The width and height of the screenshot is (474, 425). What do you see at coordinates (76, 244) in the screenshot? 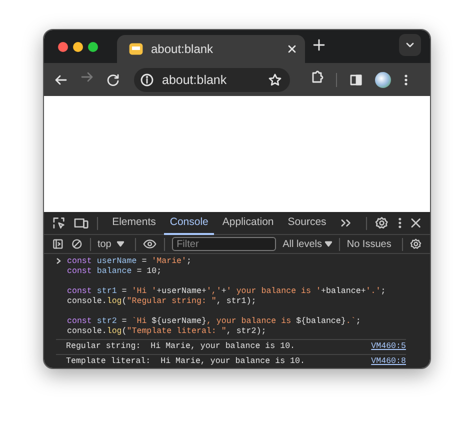
I see `clear-console-icon` at bounding box center [76, 244].